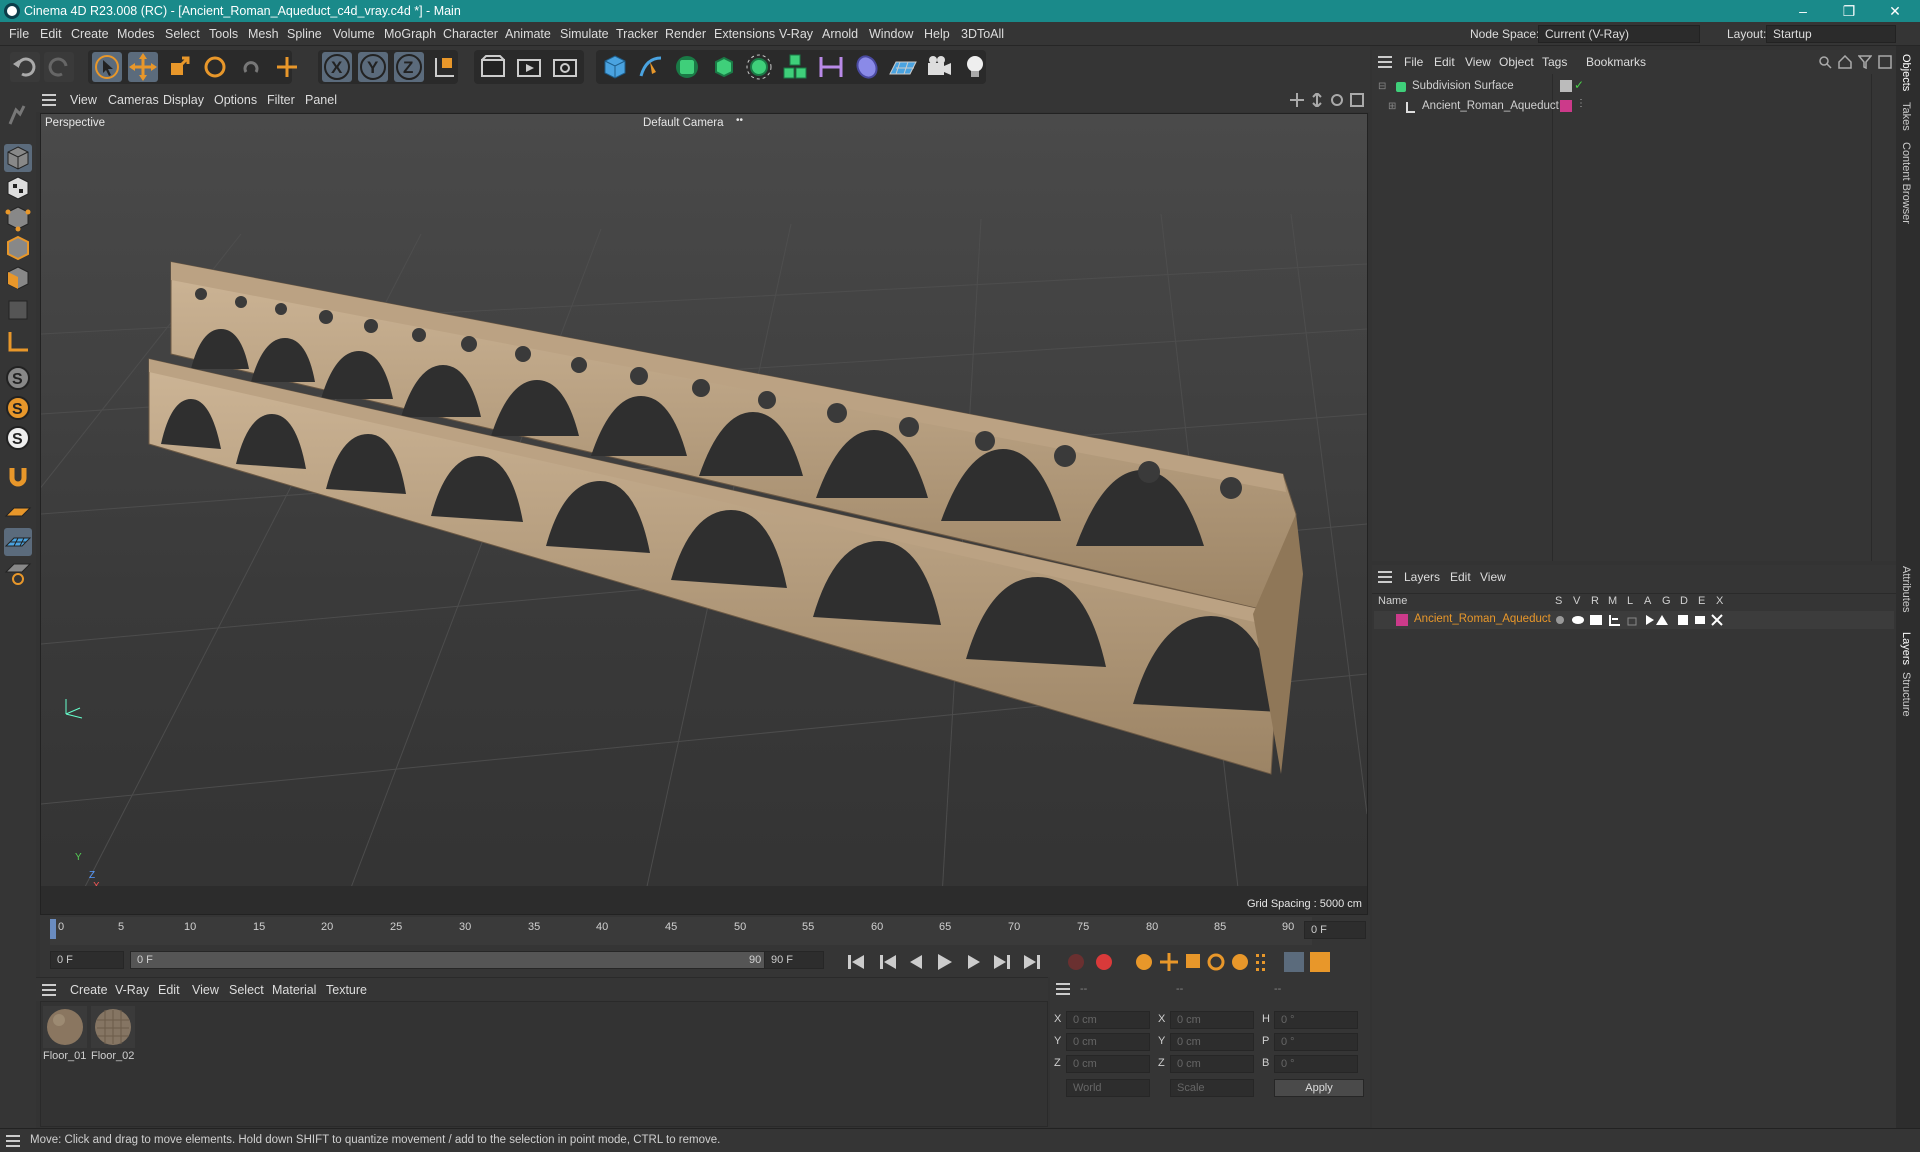  I want to click on flag-solo: S, so click(1558, 601).